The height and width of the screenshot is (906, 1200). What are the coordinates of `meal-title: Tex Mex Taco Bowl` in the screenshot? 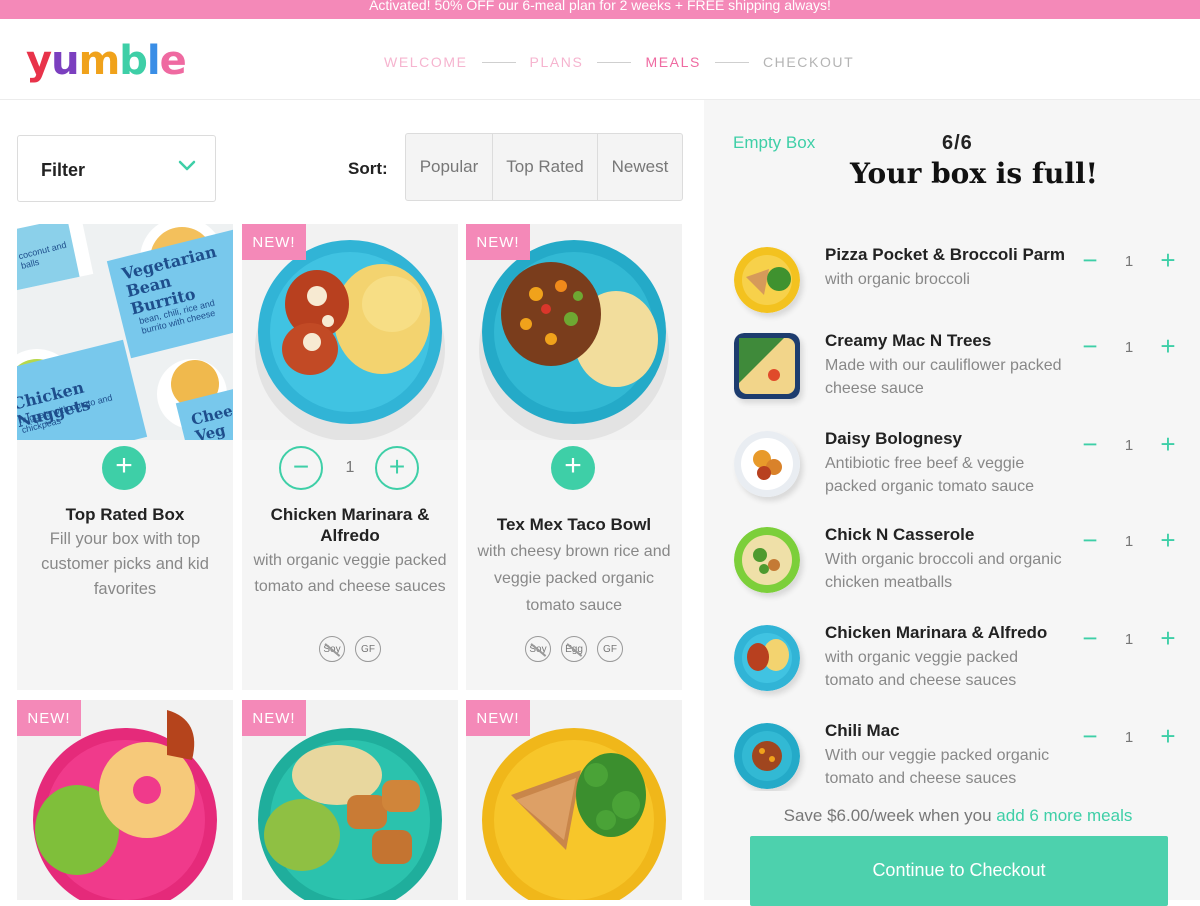 It's located at (574, 524).